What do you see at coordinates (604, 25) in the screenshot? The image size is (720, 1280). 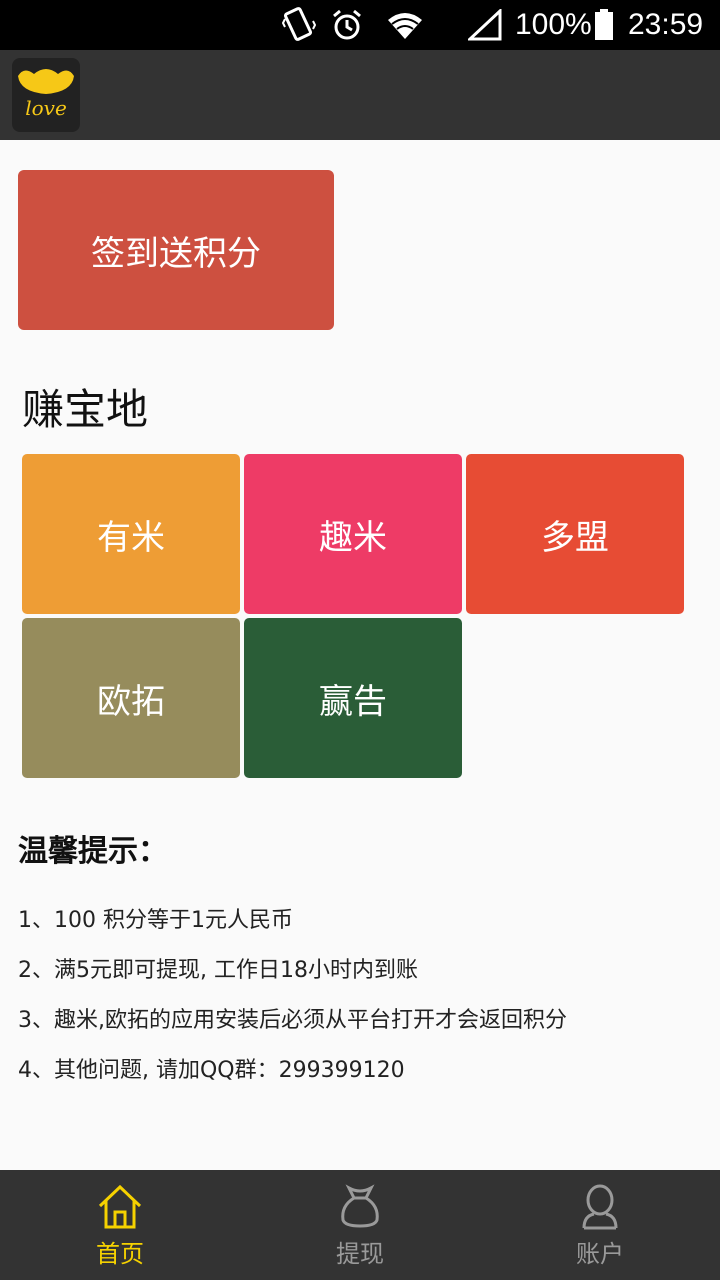 I see `battery-icon` at bounding box center [604, 25].